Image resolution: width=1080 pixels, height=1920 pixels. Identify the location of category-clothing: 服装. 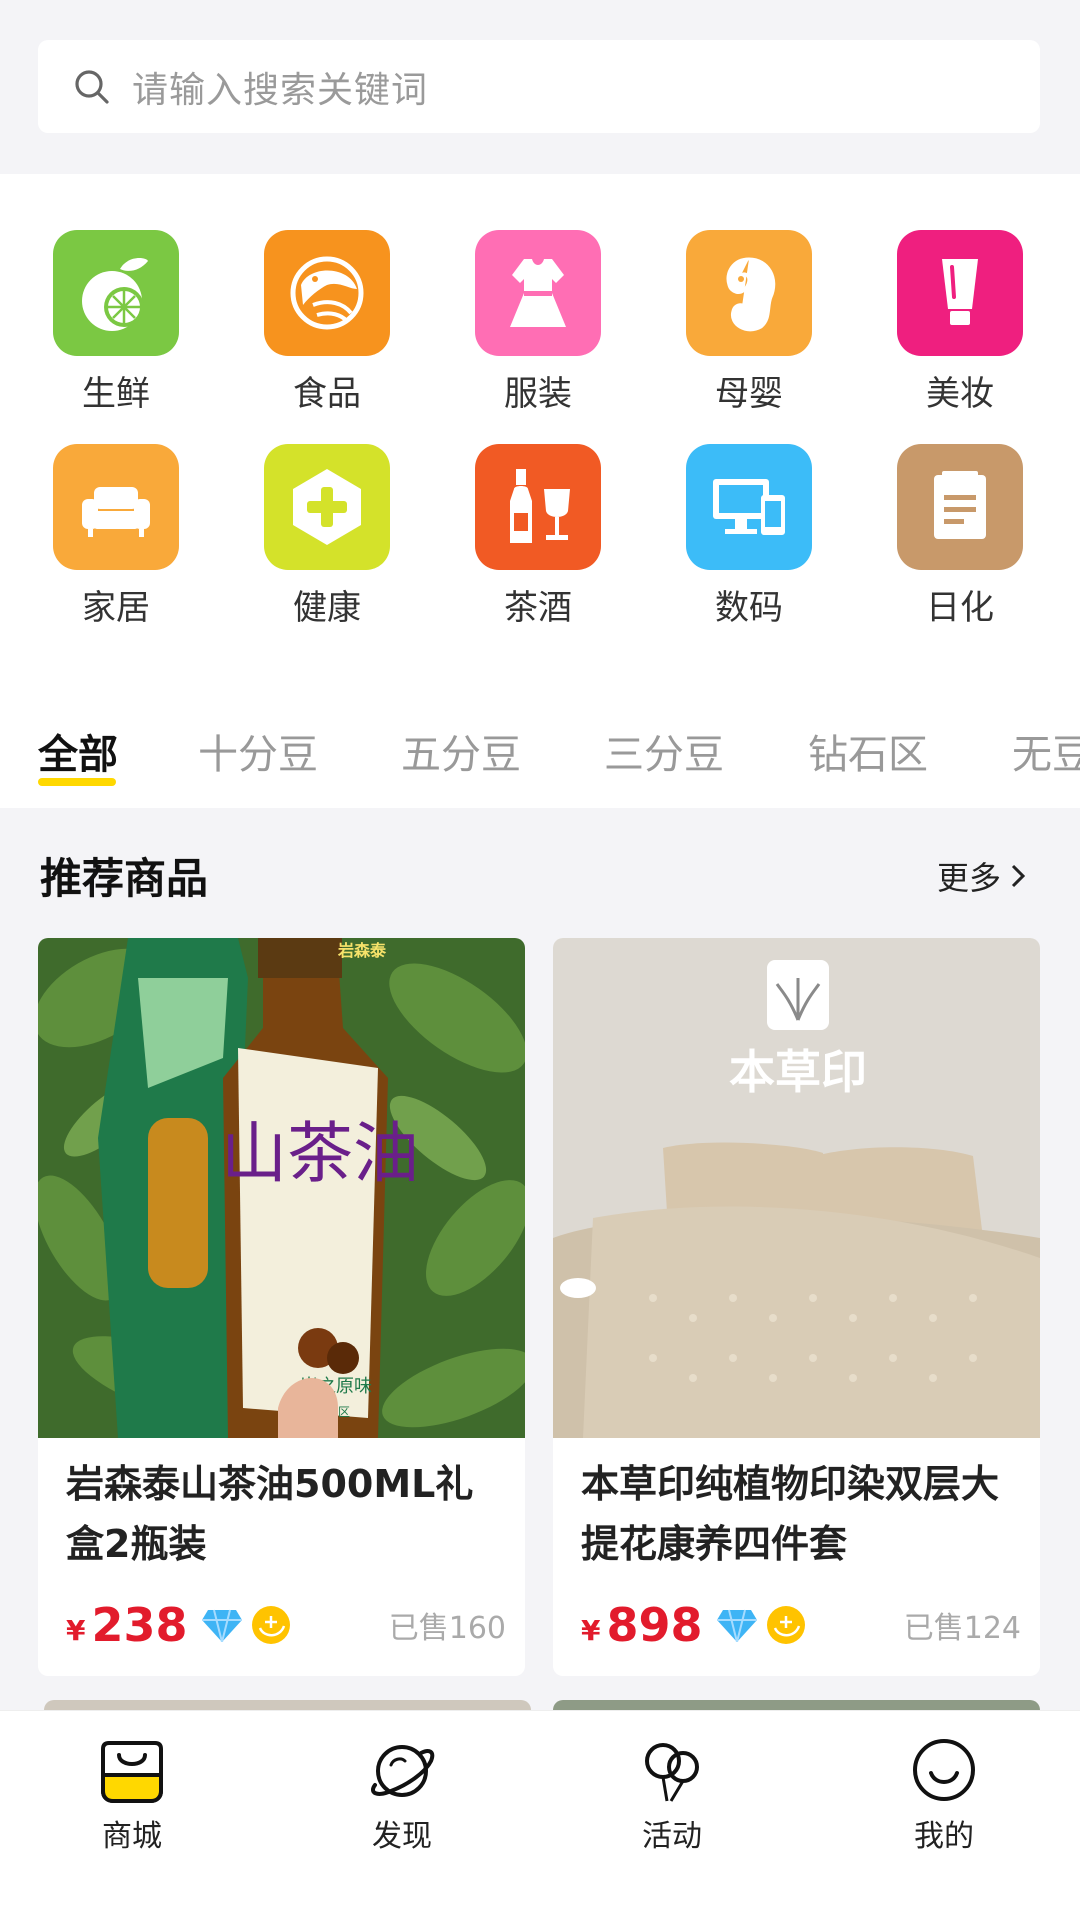
(538, 325).